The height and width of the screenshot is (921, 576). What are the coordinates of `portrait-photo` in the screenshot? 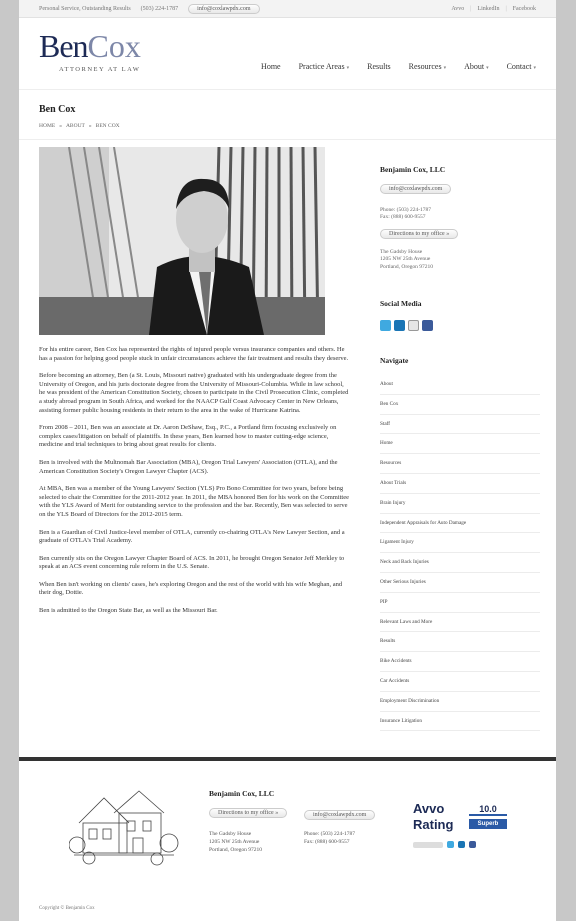 It's located at (182, 241).